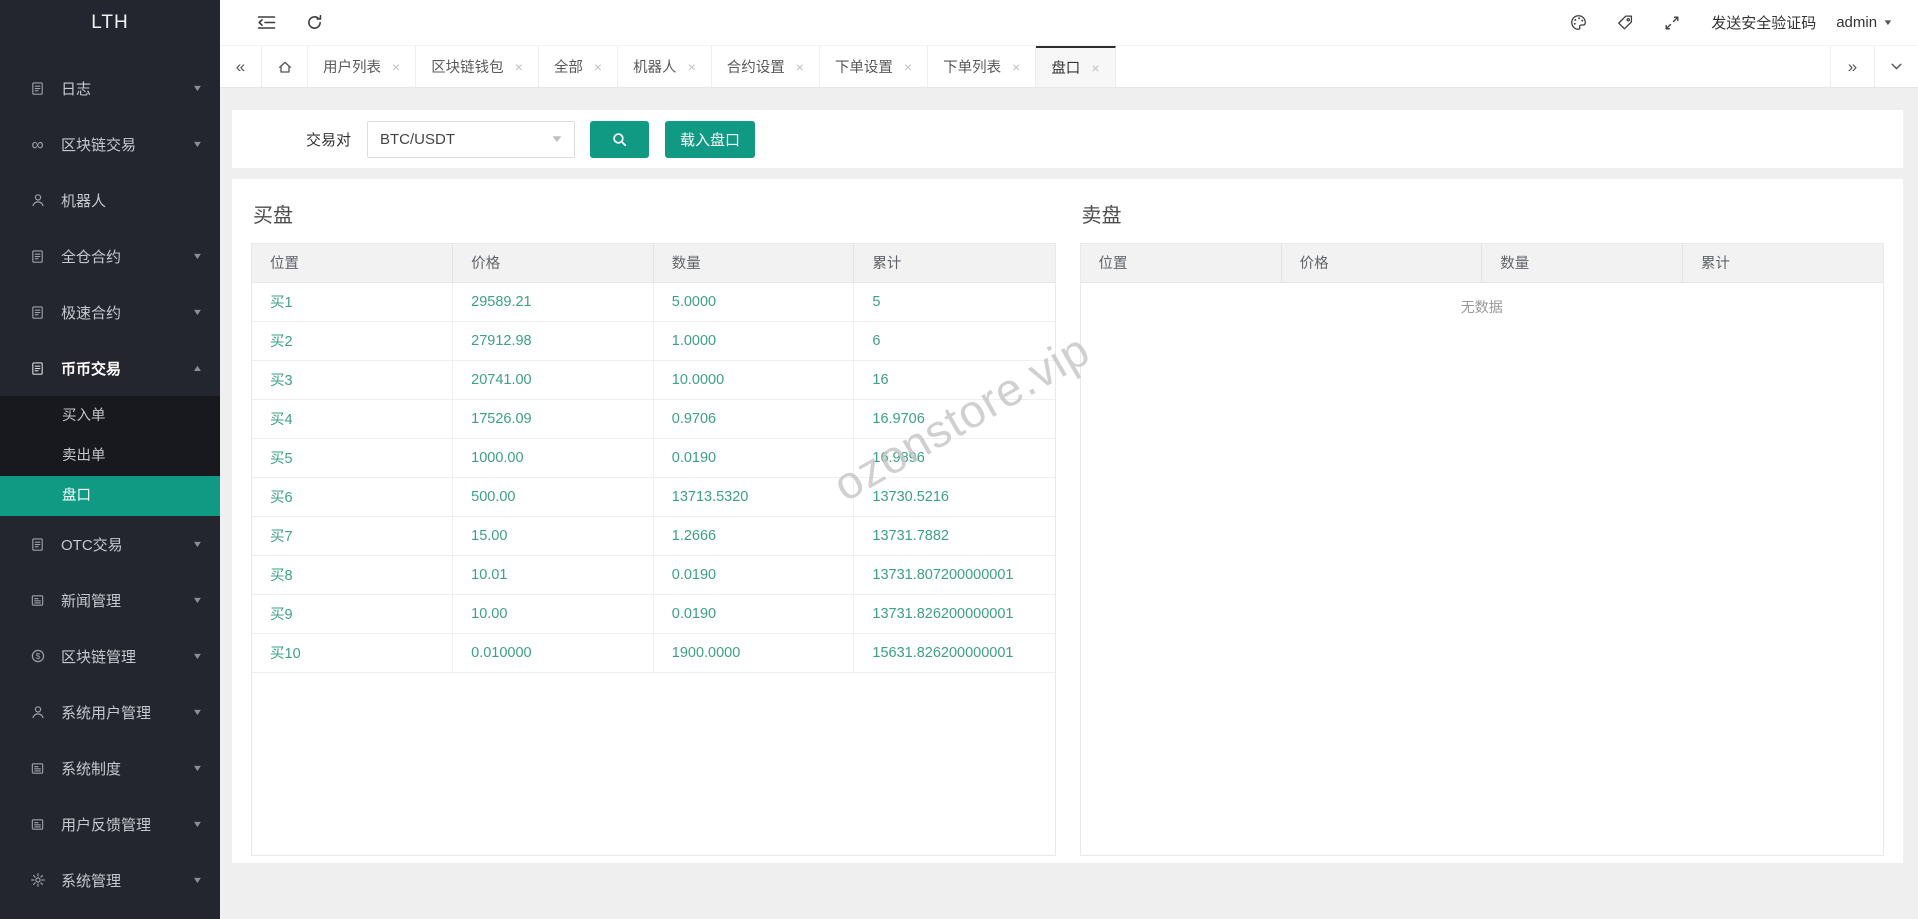  I want to click on cell-position: 买6, so click(353, 497).